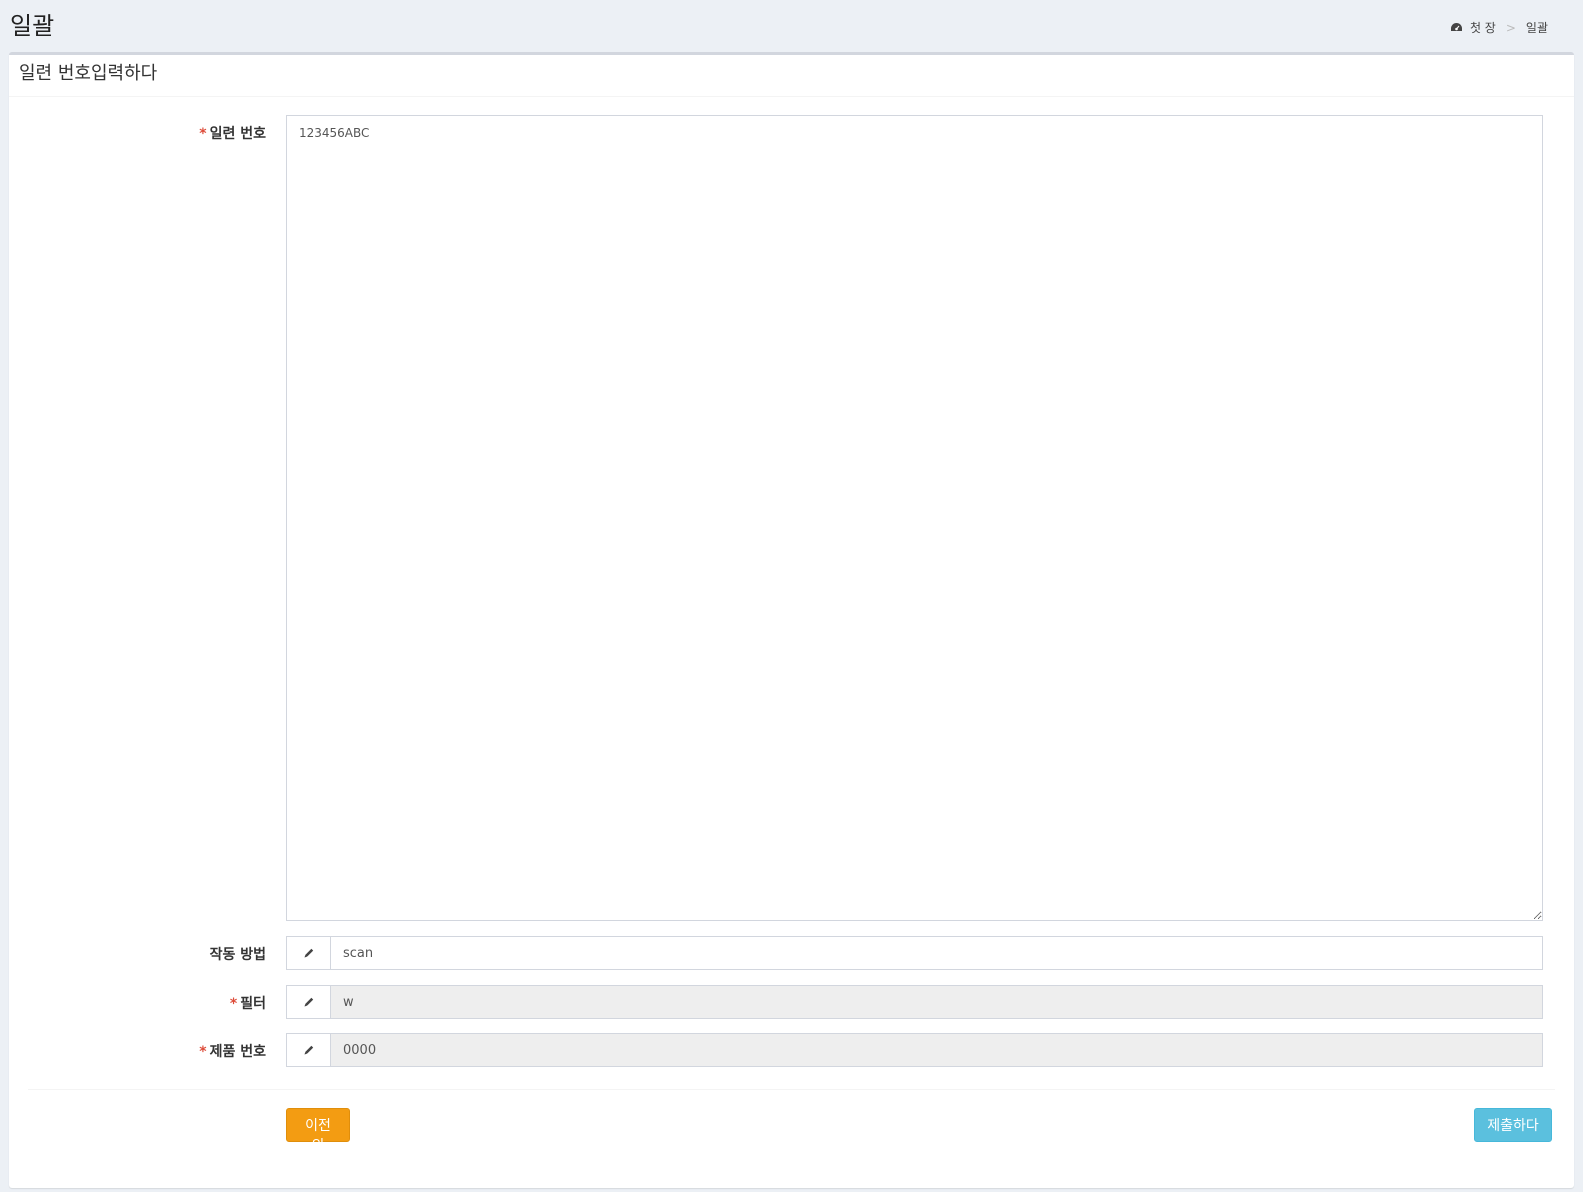 This screenshot has height=1192, width=1583. Describe the element at coordinates (791, 1089) in the screenshot. I see `form-divider` at that location.